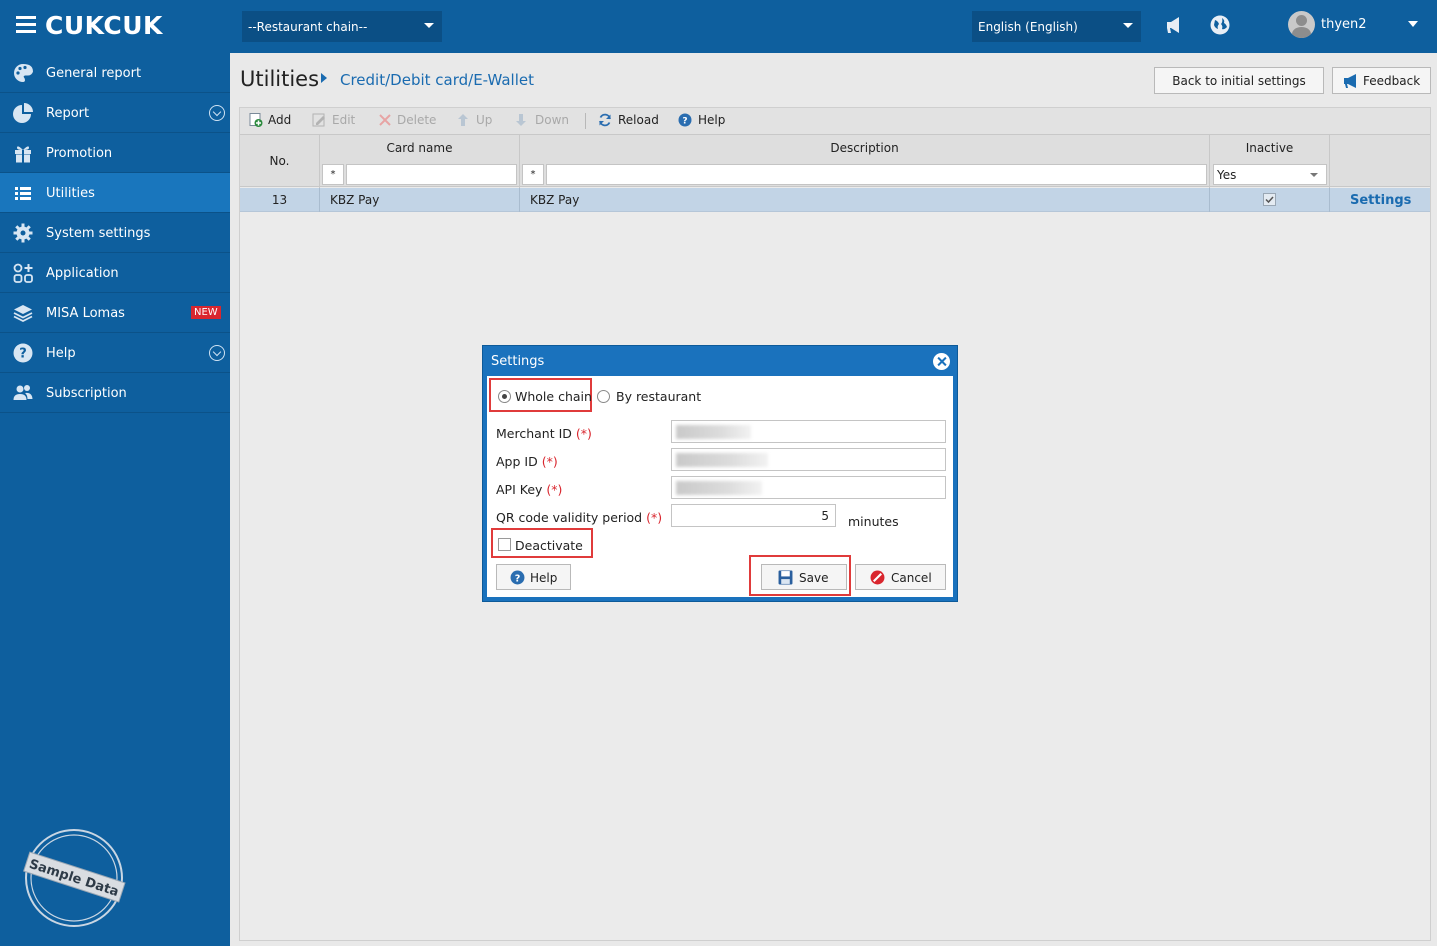  What do you see at coordinates (431, 174) in the screenshot?
I see `card-name-filter-input` at bounding box center [431, 174].